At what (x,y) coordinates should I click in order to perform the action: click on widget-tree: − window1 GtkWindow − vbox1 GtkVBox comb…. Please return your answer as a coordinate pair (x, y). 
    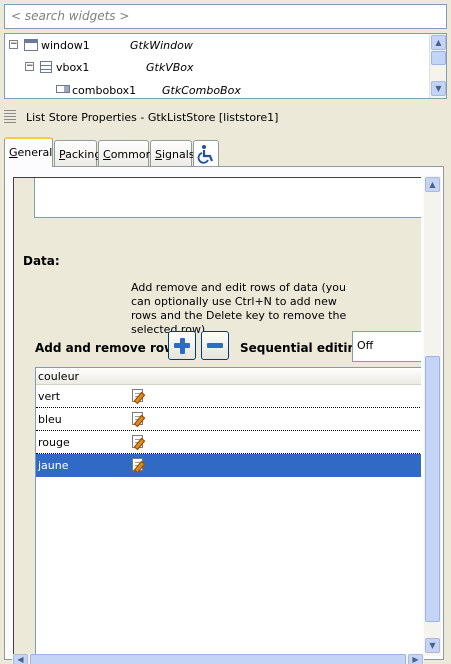
    Looking at the image, I should click on (225, 66).